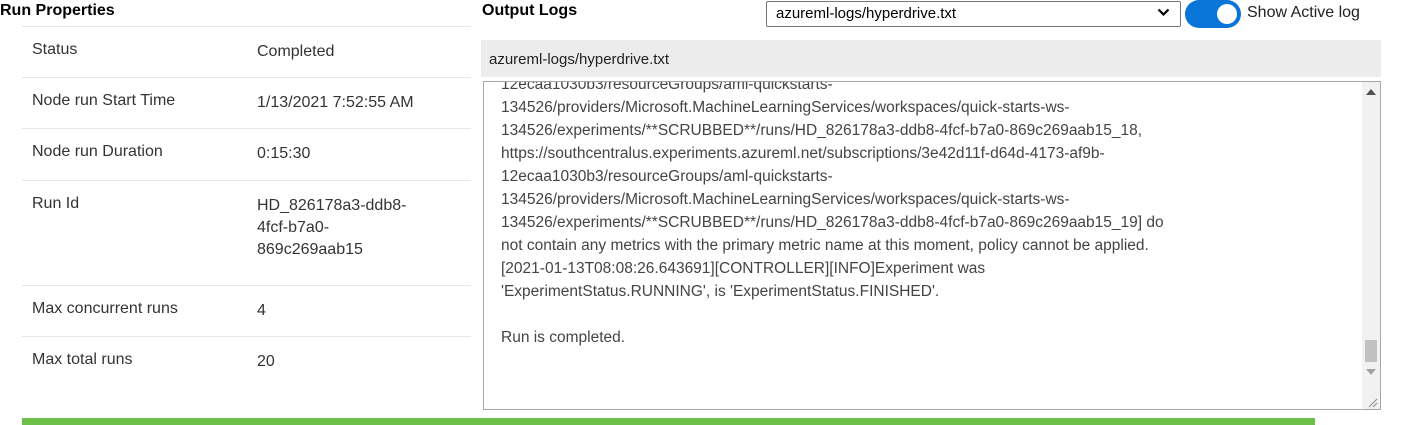  Describe the element at coordinates (1372, 401) in the screenshot. I see `resize-grip-icon` at that location.